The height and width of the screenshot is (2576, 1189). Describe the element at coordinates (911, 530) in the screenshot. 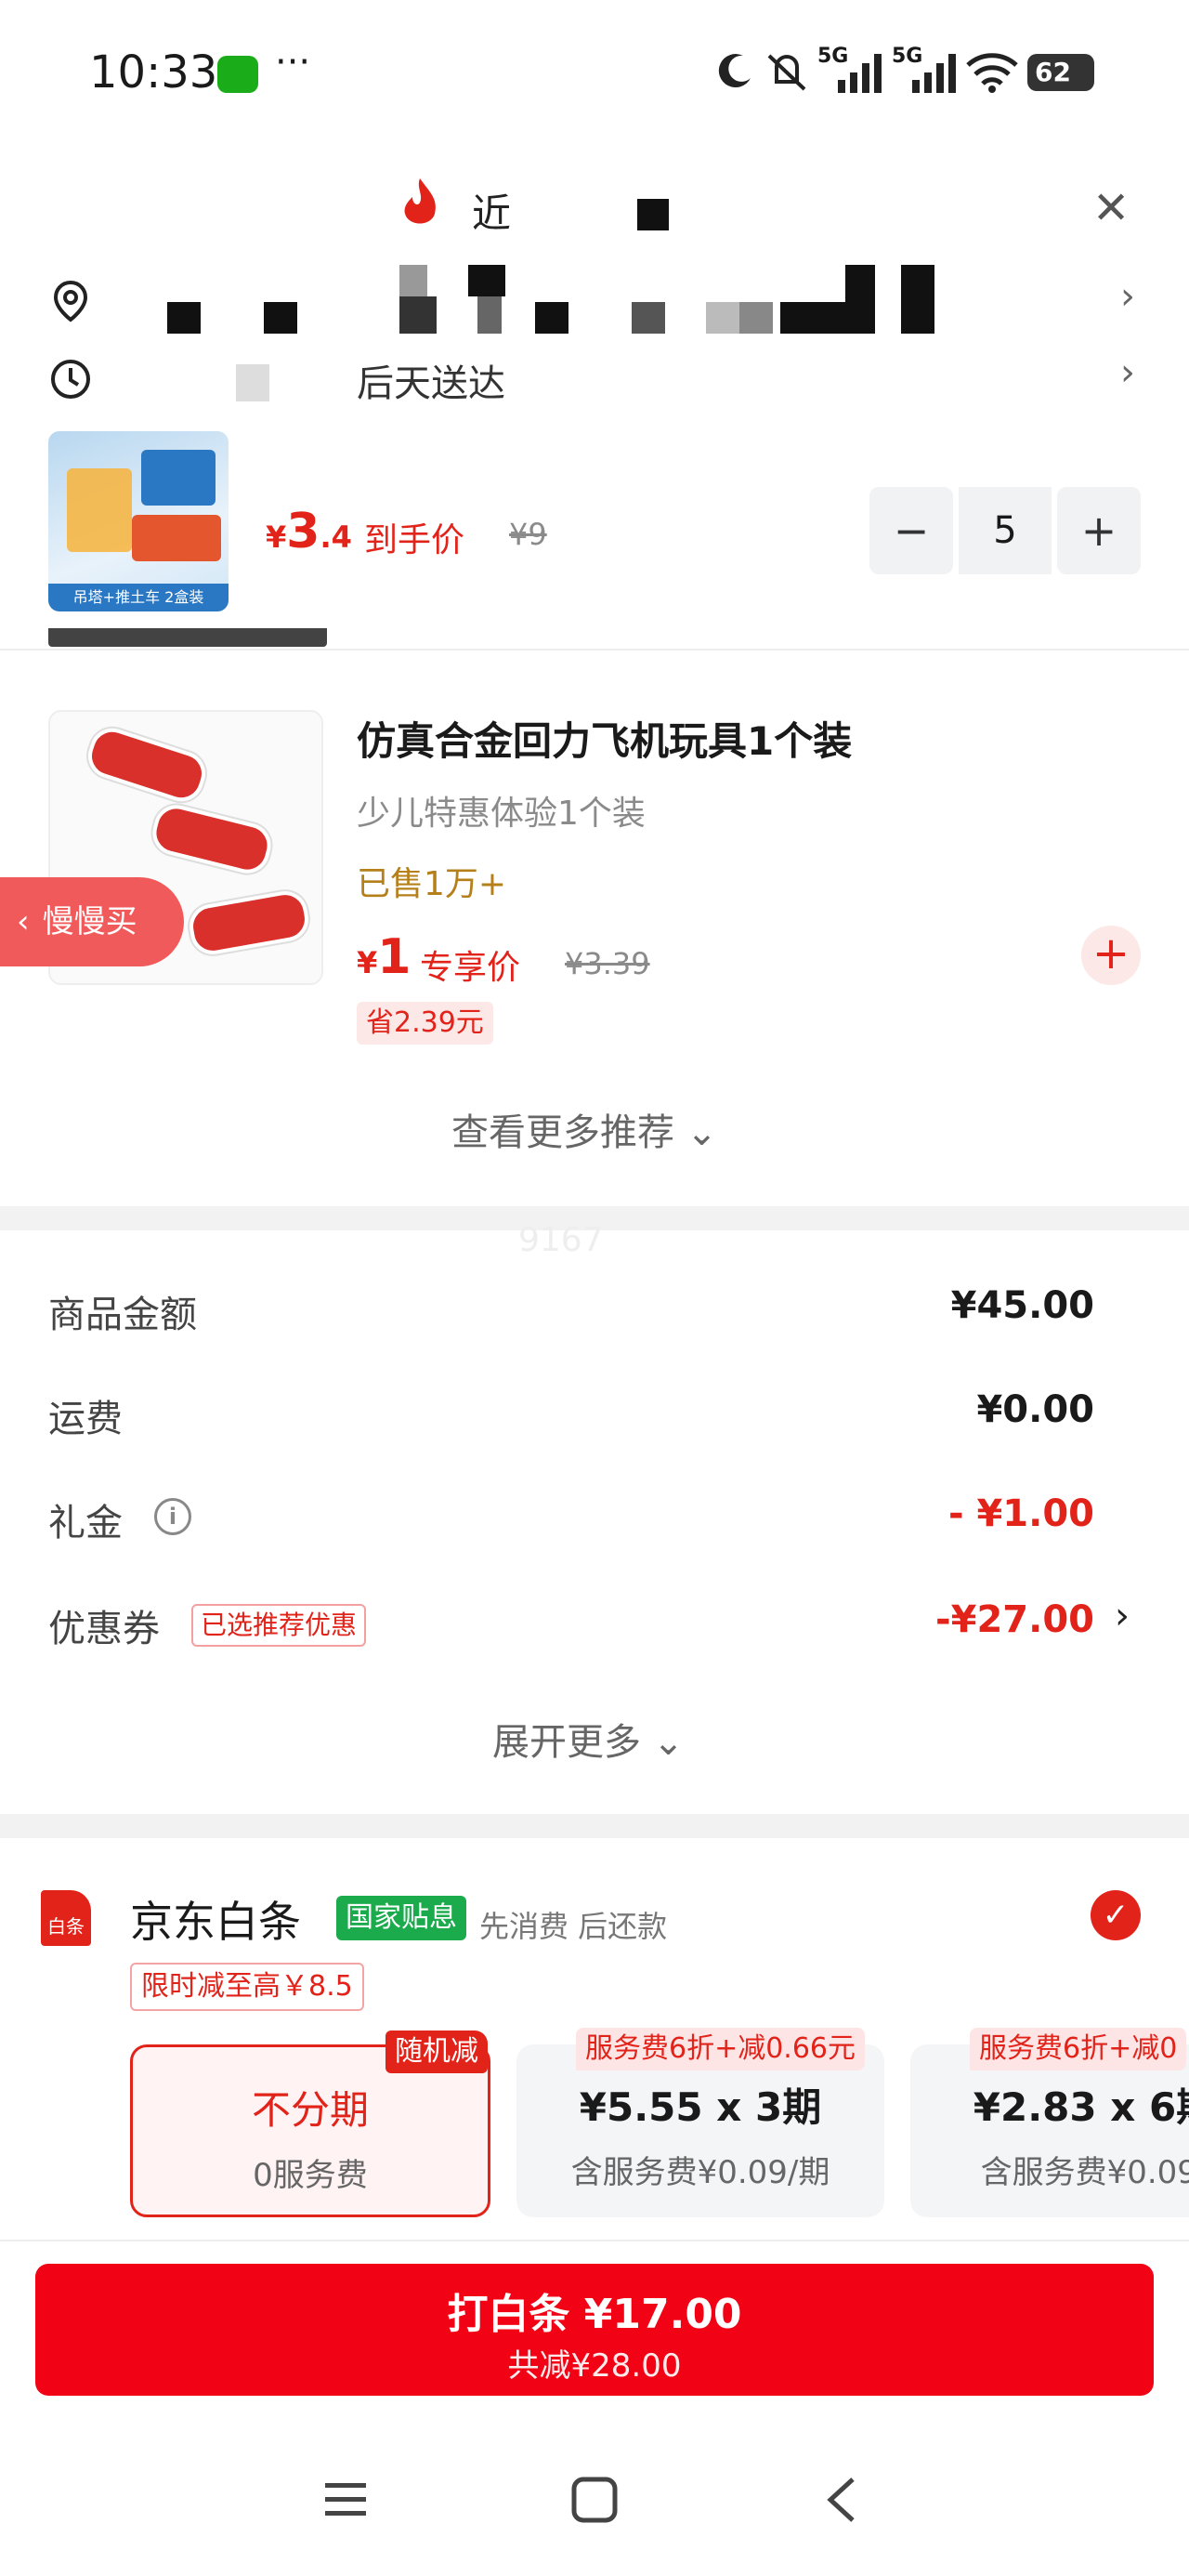

I see `decrease-button: −` at that location.